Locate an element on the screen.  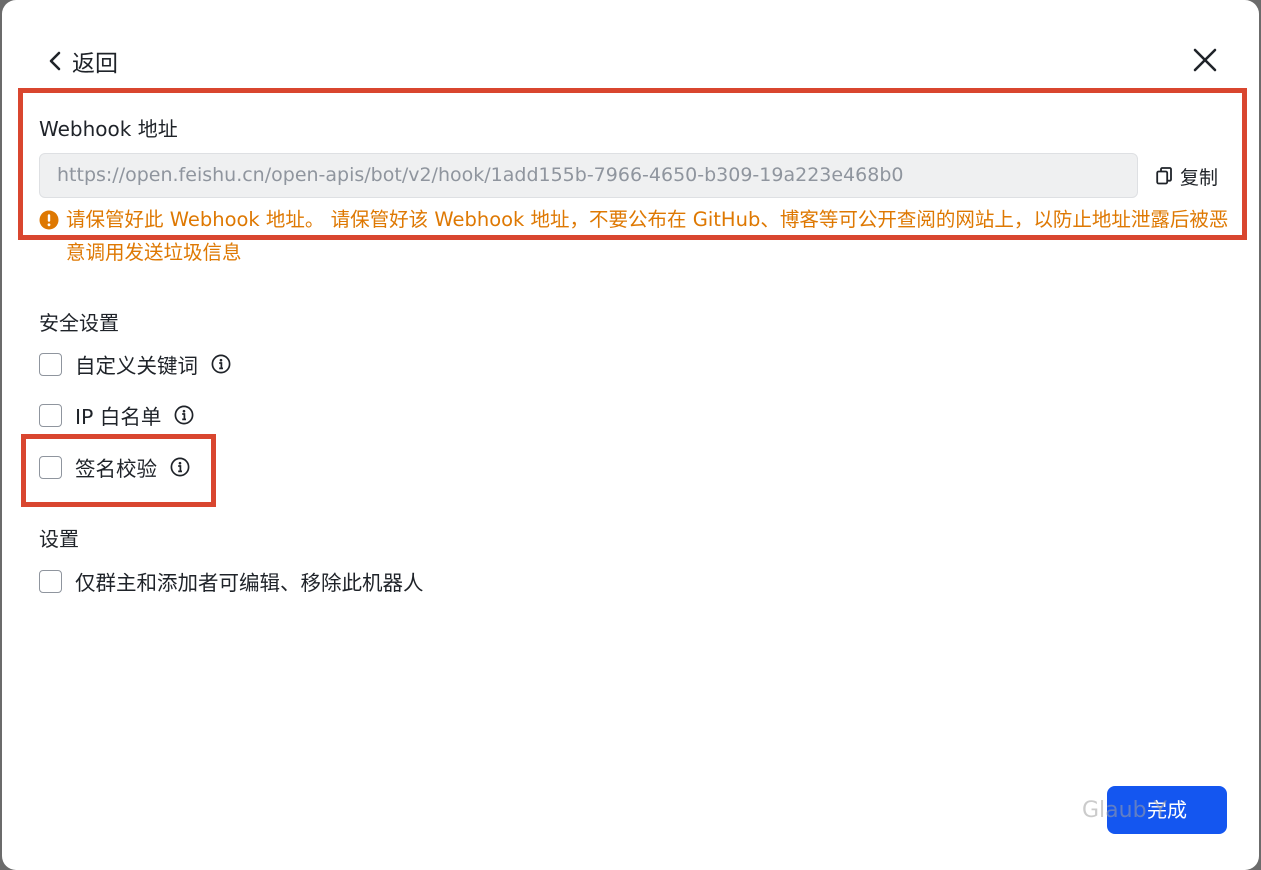
chevron-left-icon is located at coordinates (55, 61).